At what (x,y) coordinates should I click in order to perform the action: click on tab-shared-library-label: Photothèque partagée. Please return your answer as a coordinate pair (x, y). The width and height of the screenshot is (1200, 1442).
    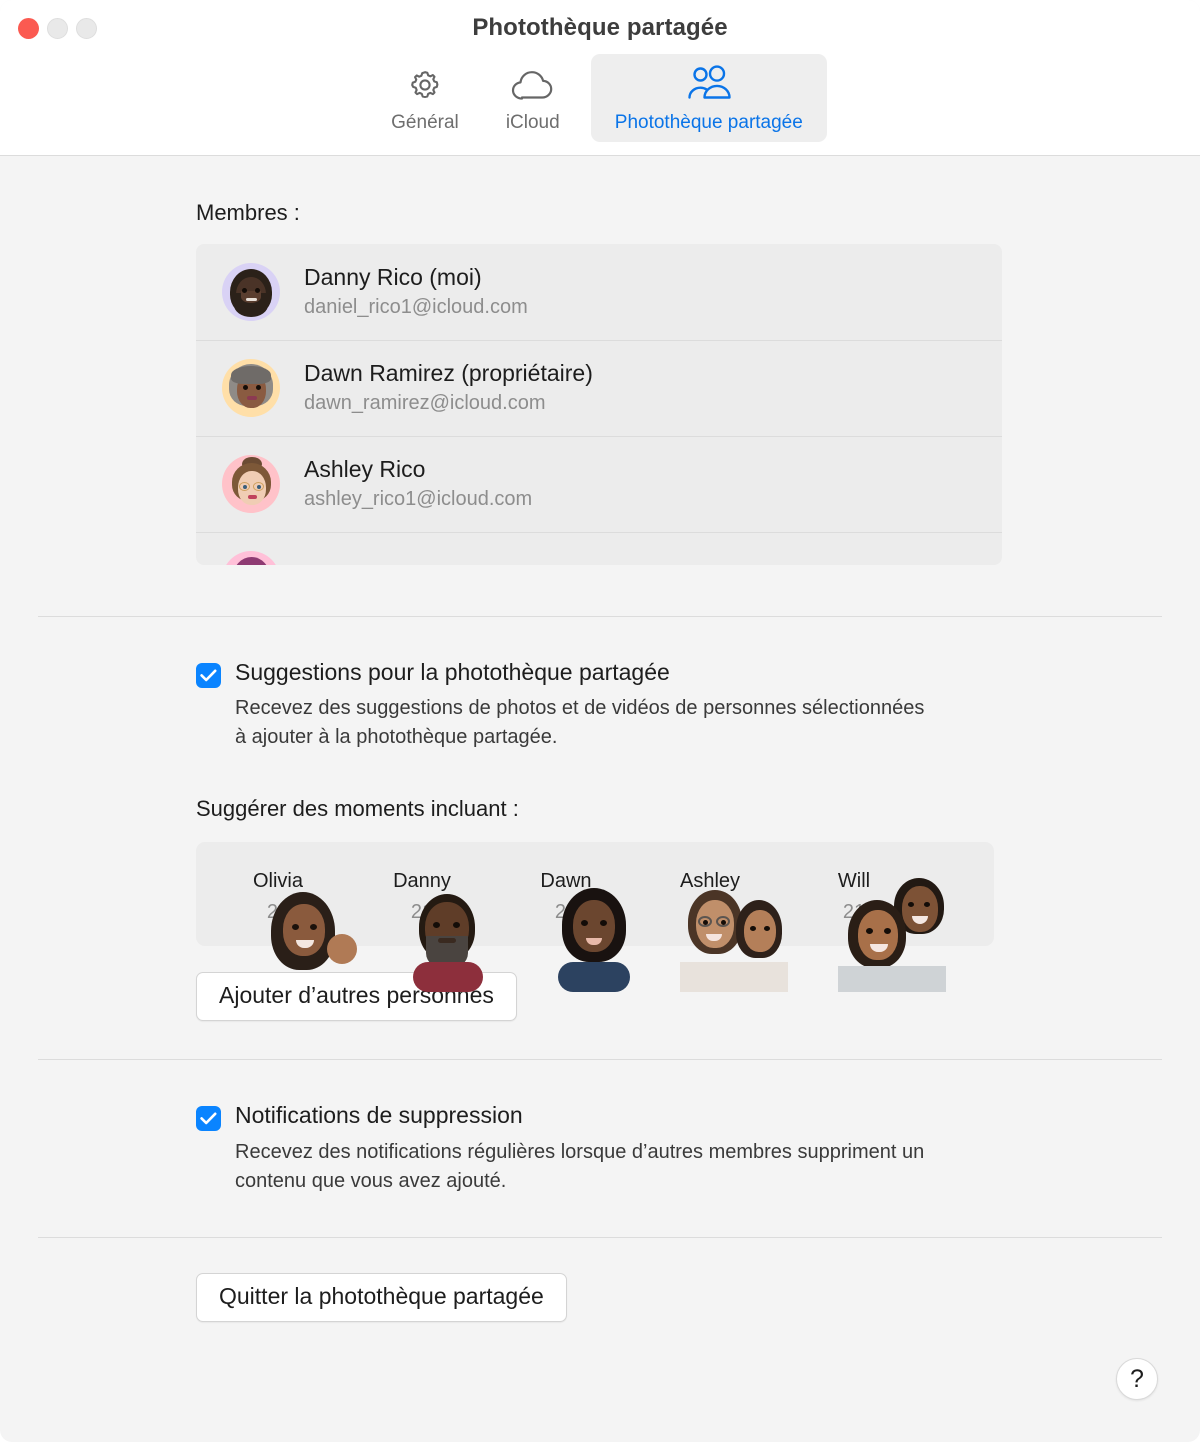
    Looking at the image, I should click on (708, 122).